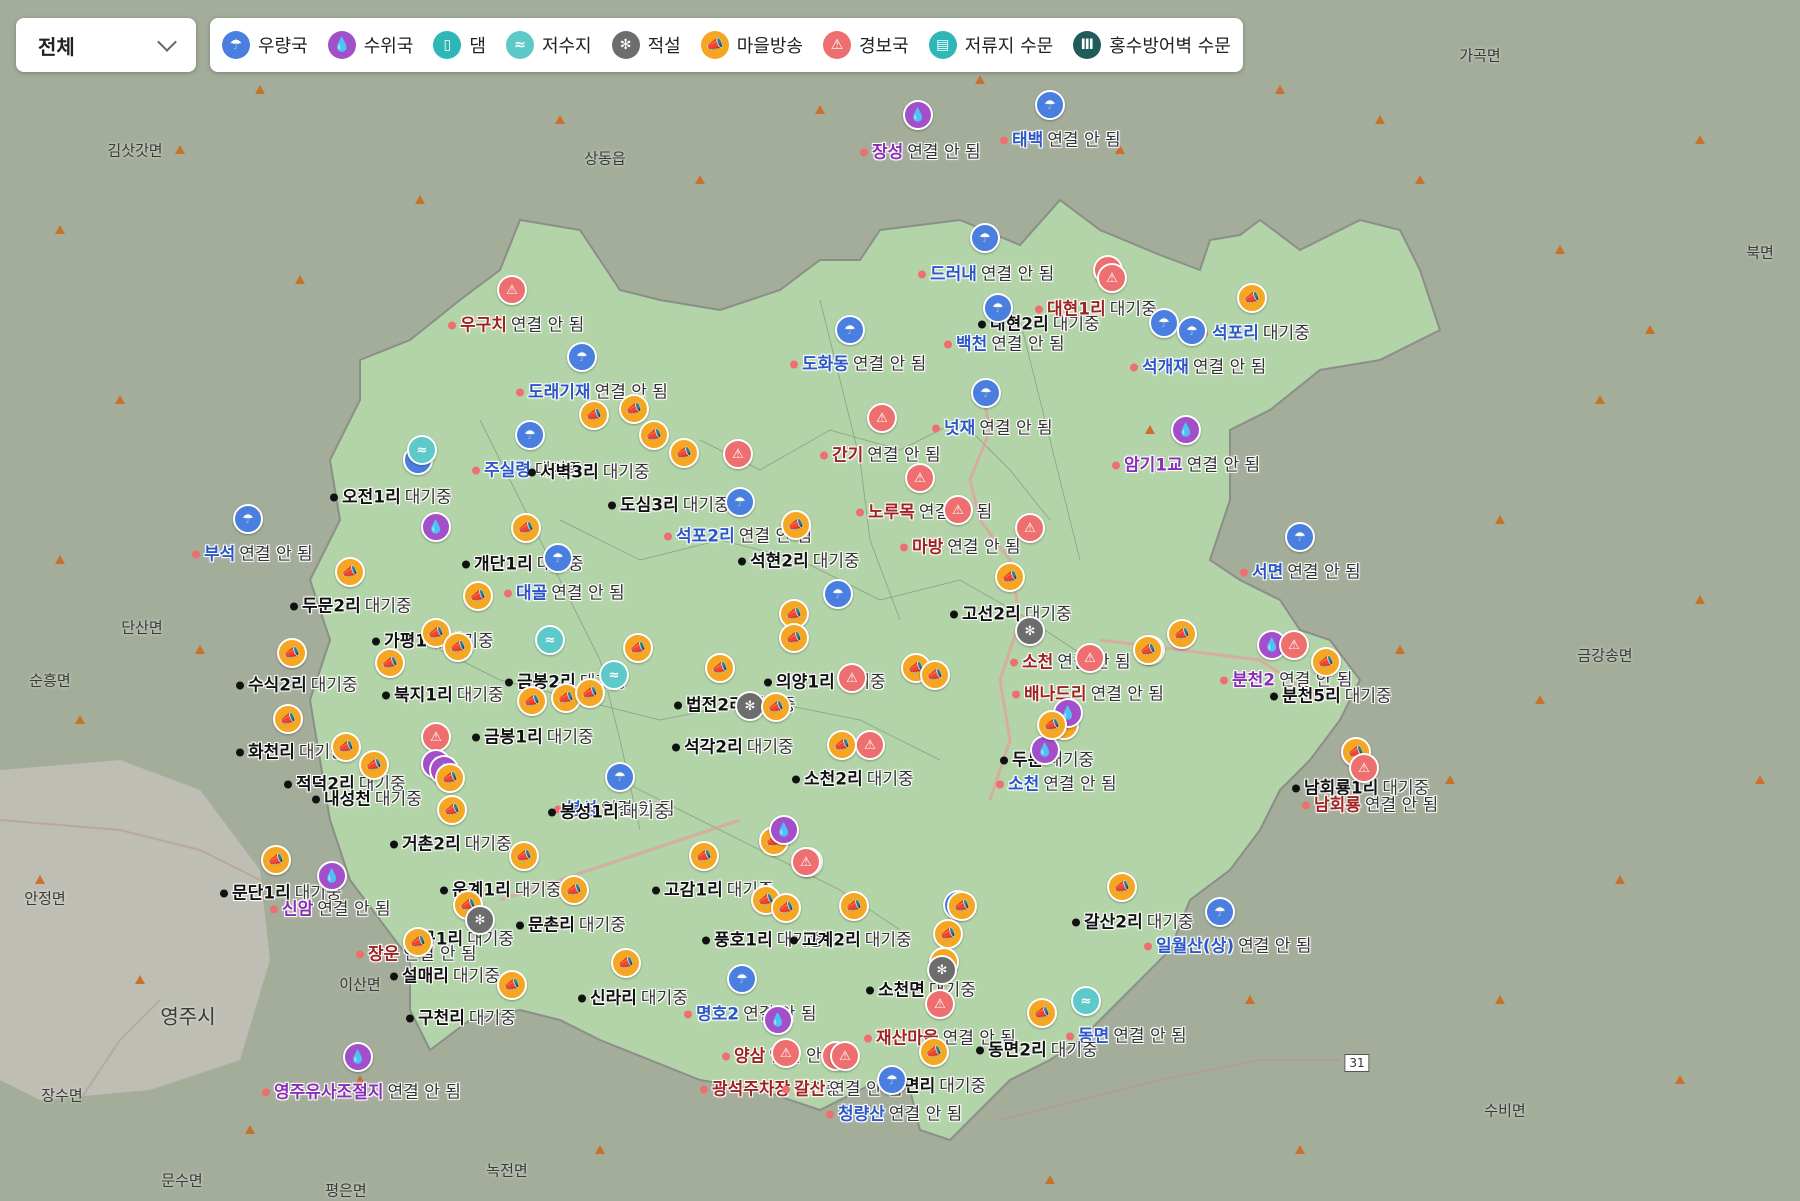 The width and height of the screenshot is (1800, 1201). Describe the element at coordinates (1227, 944) in the screenshot. I see `station-label: 일월산(상) 연결 안 됨` at that location.